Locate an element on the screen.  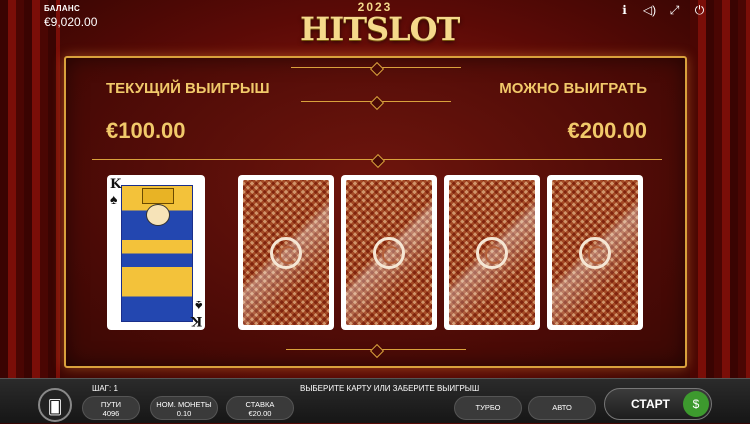
king-figure is located at coordinates (157, 253).